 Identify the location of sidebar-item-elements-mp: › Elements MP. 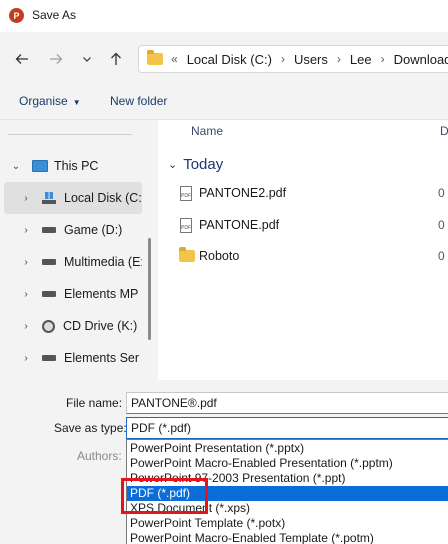
(71, 294).